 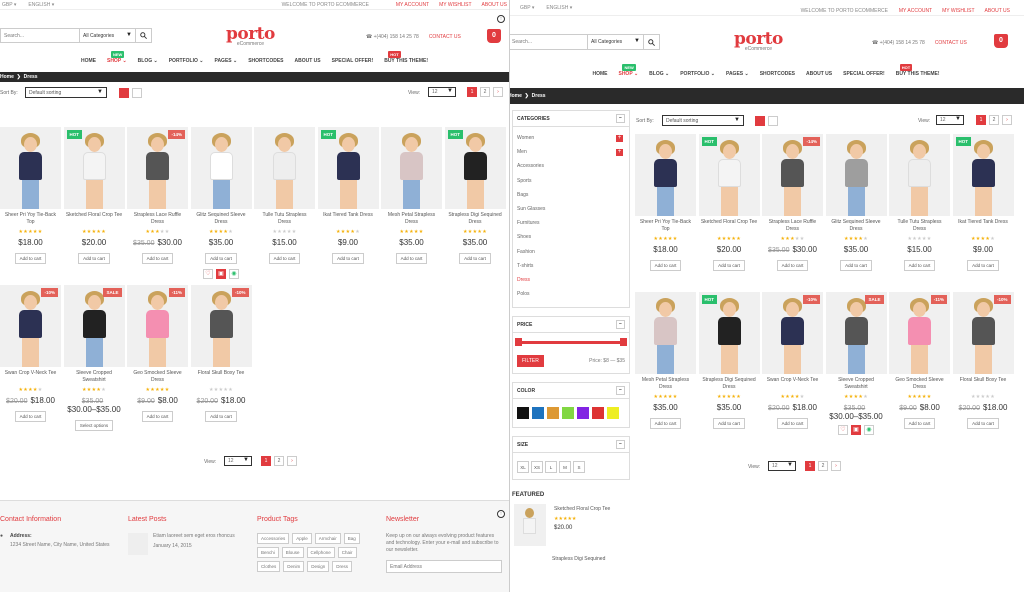 What do you see at coordinates (652, 42) in the screenshot?
I see `search-button-right` at bounding box center [652, 42].